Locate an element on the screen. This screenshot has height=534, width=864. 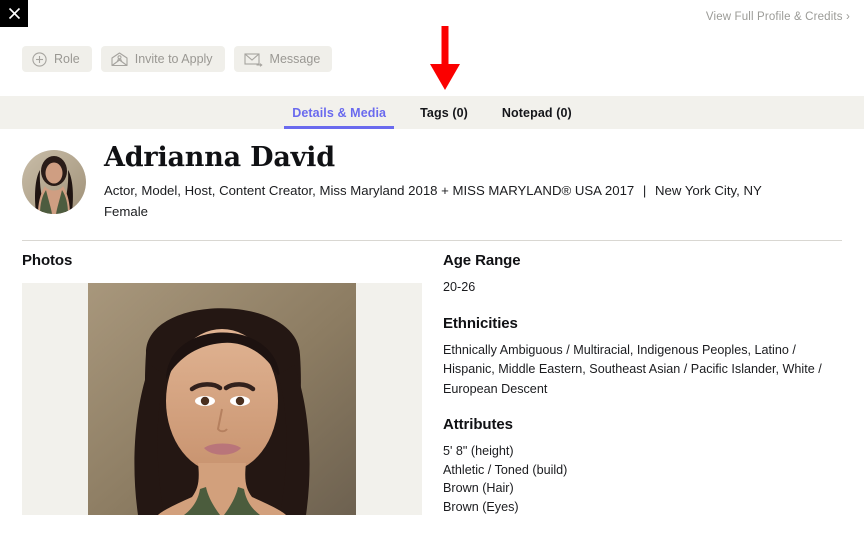
tab-details-and-media: Details & Media is located at coordinates (339, 117).